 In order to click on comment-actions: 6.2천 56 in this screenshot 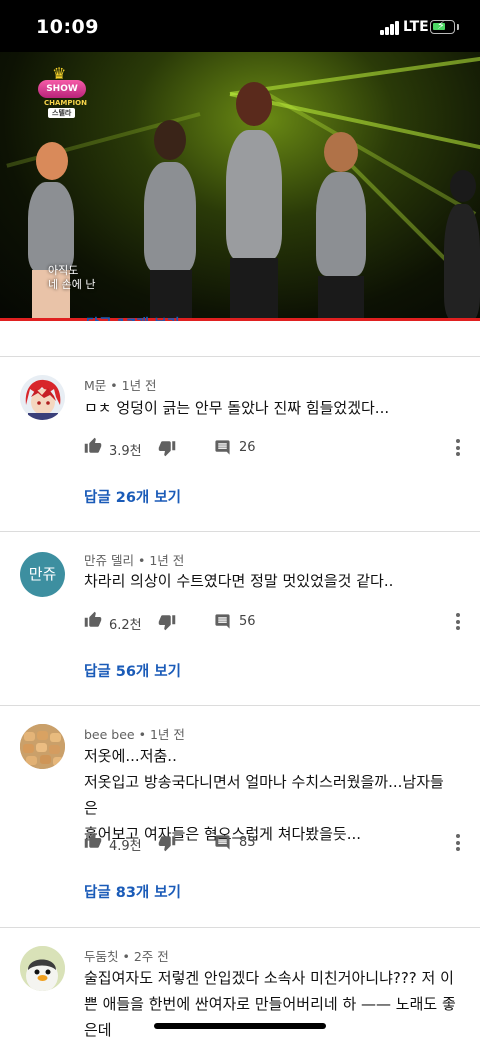, I will do `click(279, 622)`.